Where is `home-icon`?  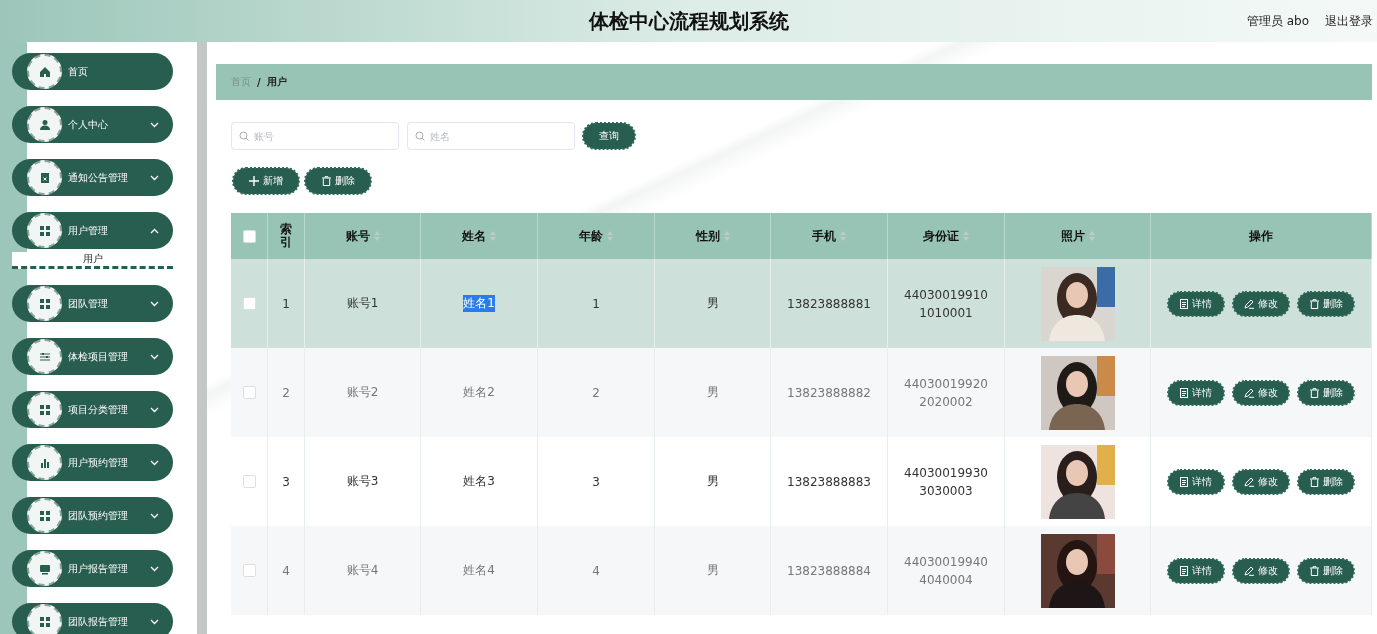 home-icon is located at coordinates (44, 71).